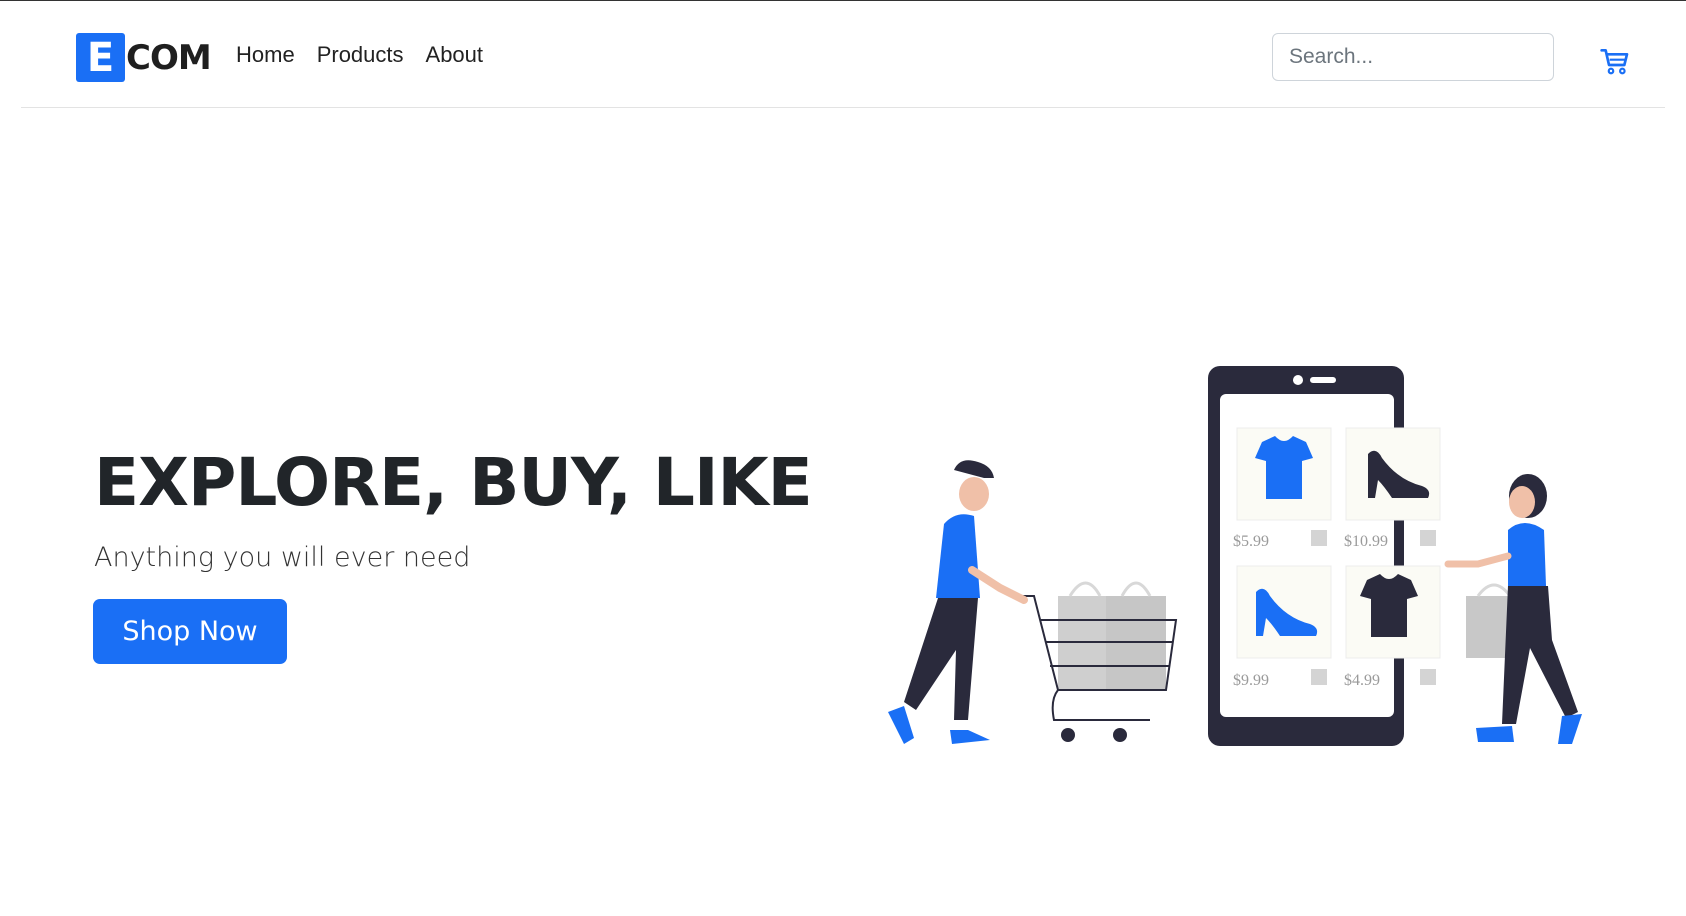 This screenshot has width=1686, height=916. What do you see at coordinates (1251, 680) in the screenshot?
I see `product-price: $9.99` at bounding box center [1251, 680].